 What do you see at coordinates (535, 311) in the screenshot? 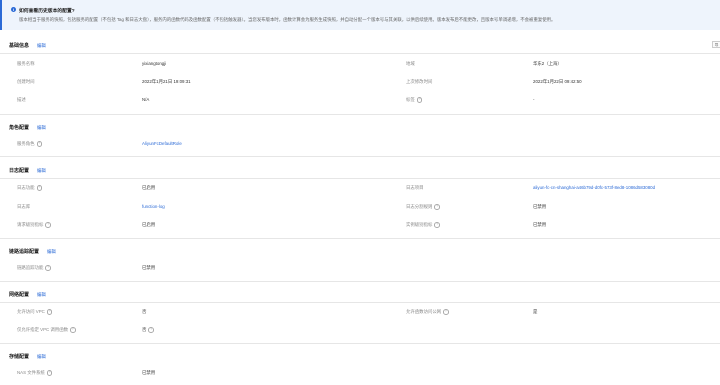
I see `internet-value: 是` at bounding box center [535, 311].